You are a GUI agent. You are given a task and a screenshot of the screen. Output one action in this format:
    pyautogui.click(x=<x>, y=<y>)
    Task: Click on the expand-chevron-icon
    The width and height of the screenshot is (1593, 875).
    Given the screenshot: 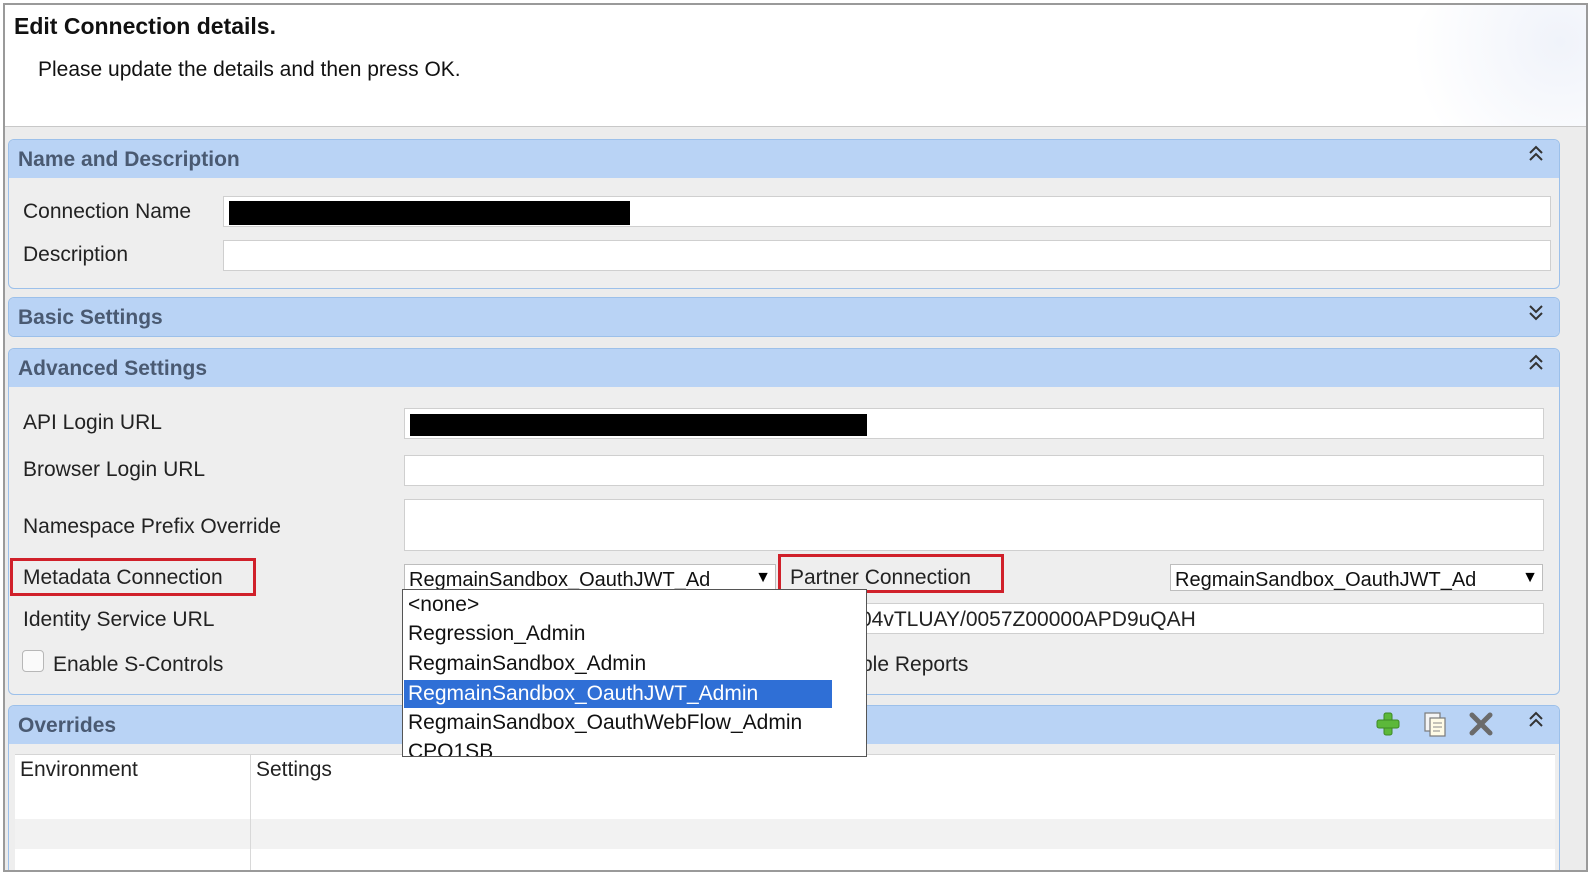 What is the action you would take?
    pyautogui.click(x=1536, y=315)
    